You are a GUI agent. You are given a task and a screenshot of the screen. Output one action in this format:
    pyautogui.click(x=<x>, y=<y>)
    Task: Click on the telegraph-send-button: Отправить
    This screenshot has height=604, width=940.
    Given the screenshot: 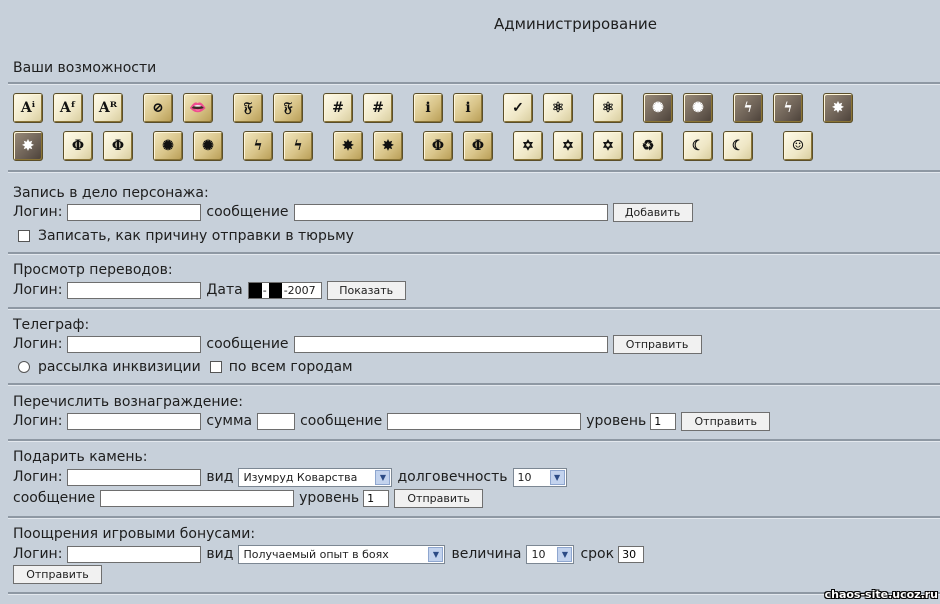 What is the action you would take?
    pyautogui.click(x=657, y=344)
    